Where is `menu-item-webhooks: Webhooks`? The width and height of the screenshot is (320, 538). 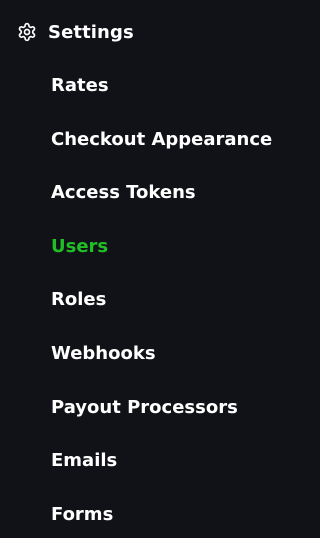
menu-item-webhooks: Webhooks is located at coordinates (103, 354).